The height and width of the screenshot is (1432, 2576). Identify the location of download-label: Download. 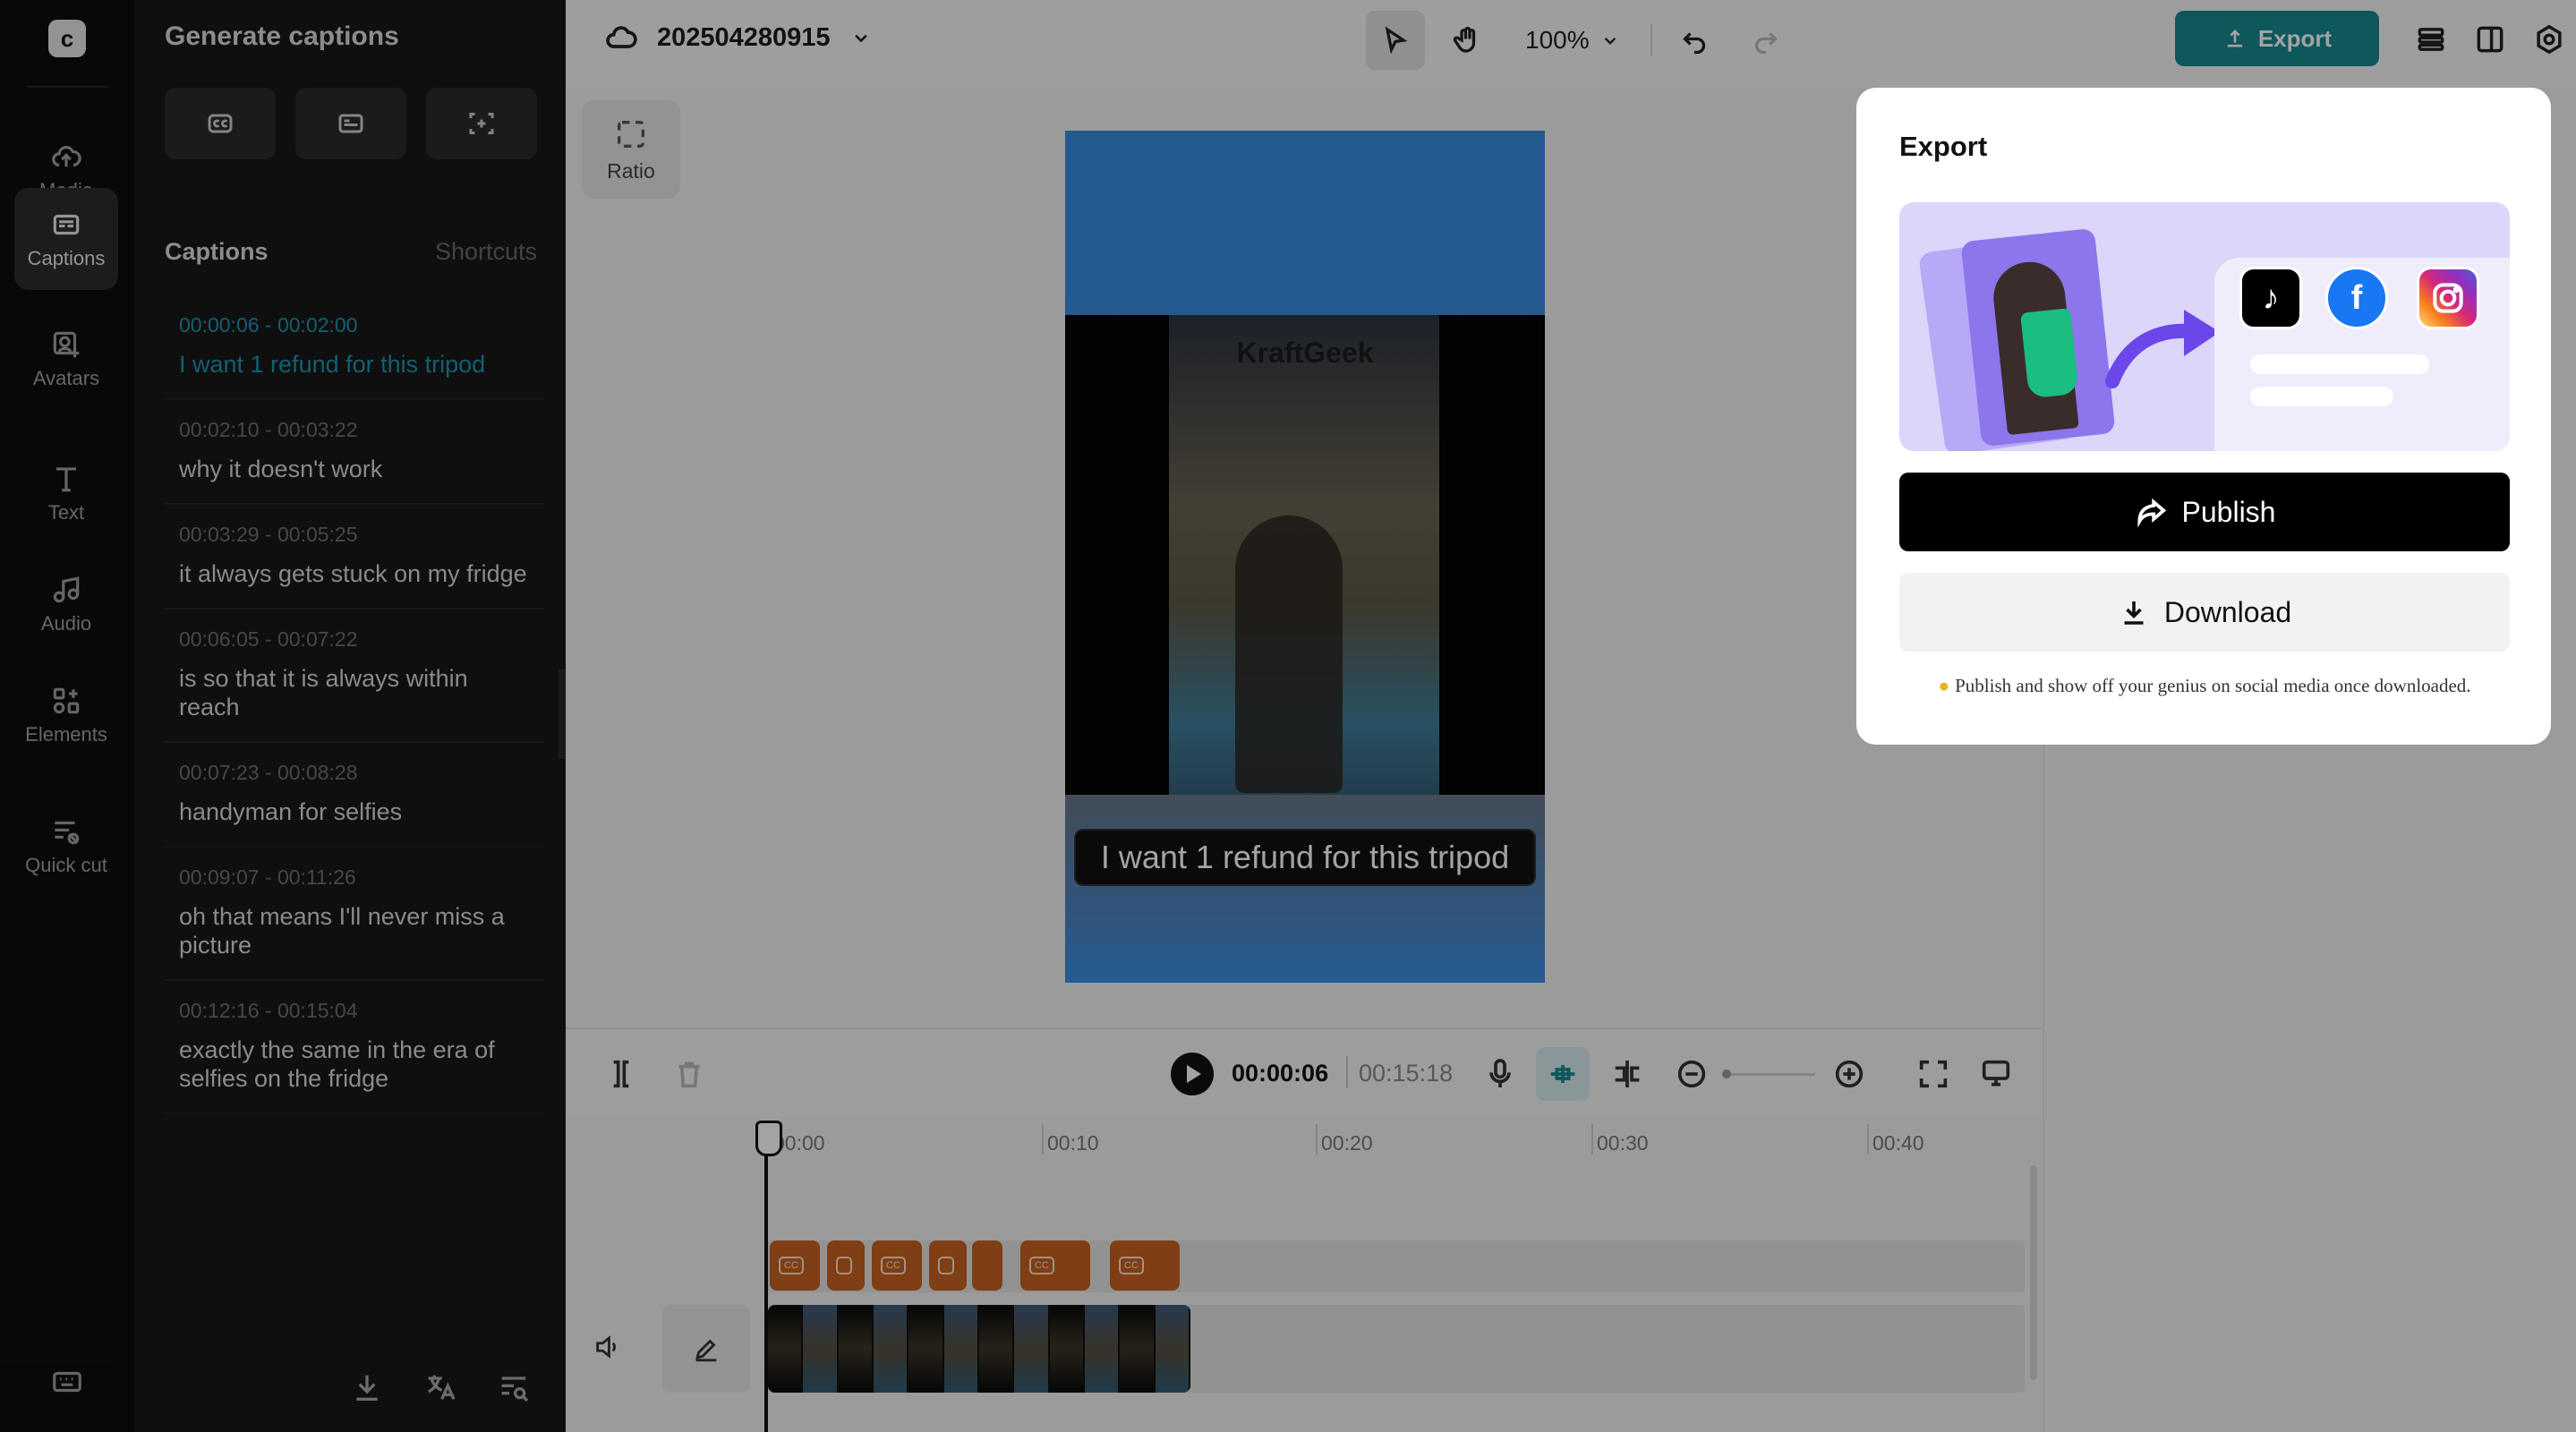
(2227, 611).